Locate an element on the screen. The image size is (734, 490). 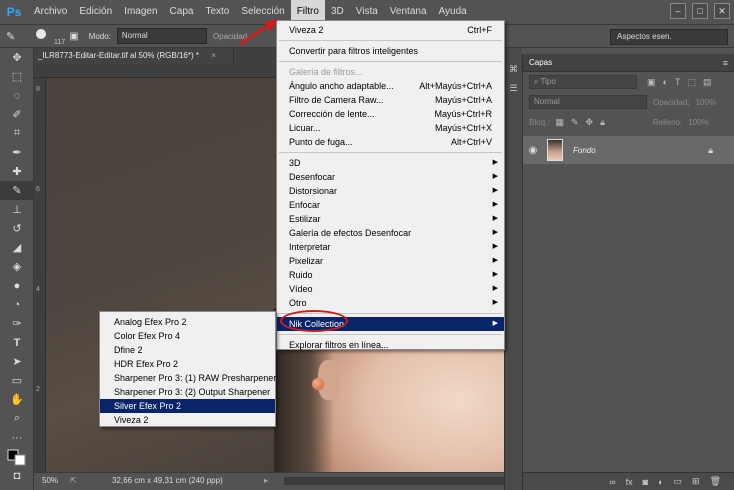
ruler-mark: 6 is located at coordinates (38, 189).